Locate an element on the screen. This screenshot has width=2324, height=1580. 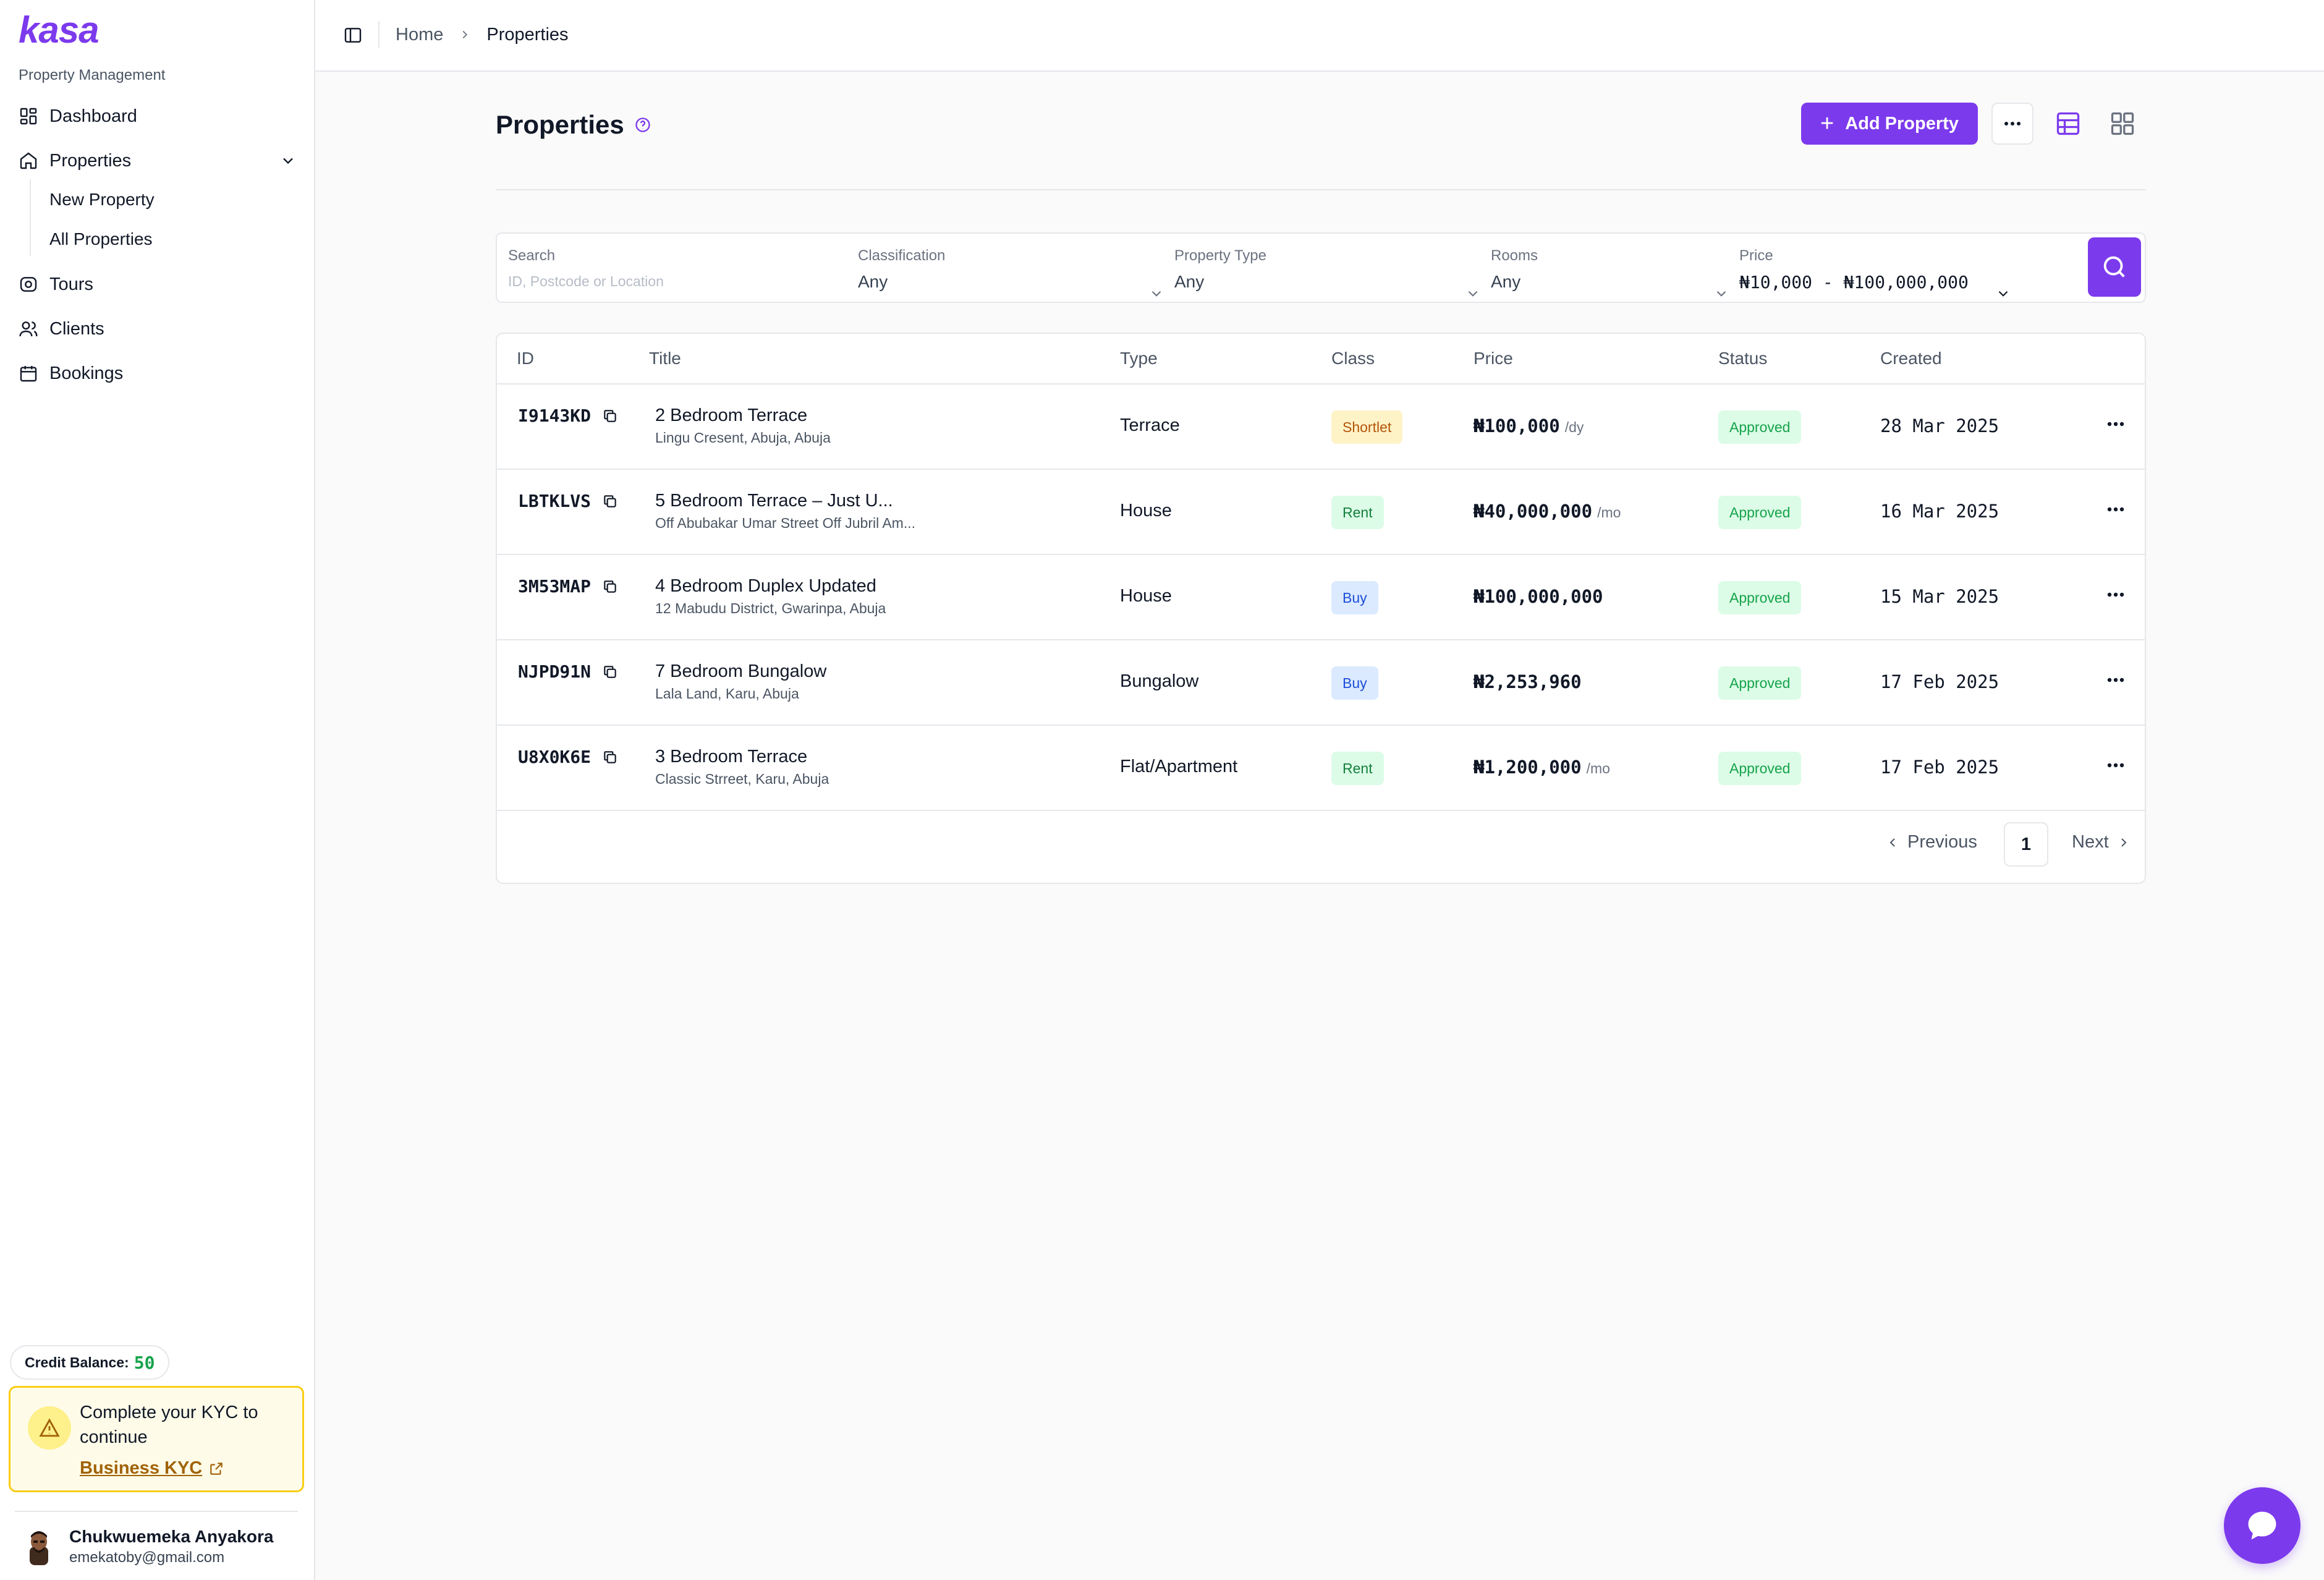
property-id-text: I9143KD is located at coordinates (555, 416).